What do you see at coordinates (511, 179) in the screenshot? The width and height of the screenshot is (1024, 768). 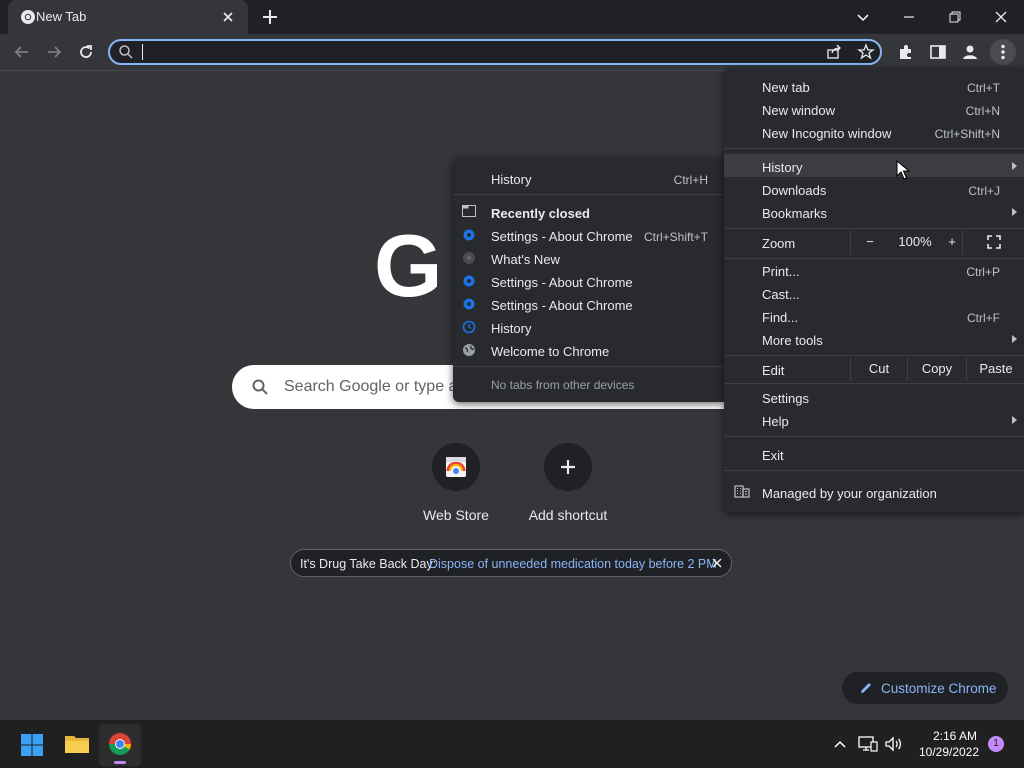 I see `history-item: History` at bounding box center [511, 179].